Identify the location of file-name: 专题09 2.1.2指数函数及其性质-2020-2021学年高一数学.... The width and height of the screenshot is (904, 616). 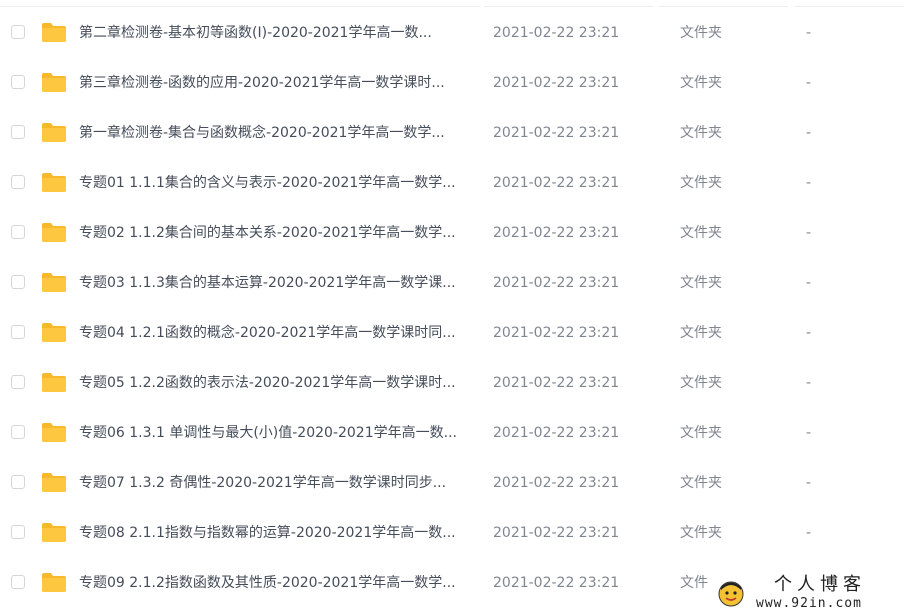
(279, 583).